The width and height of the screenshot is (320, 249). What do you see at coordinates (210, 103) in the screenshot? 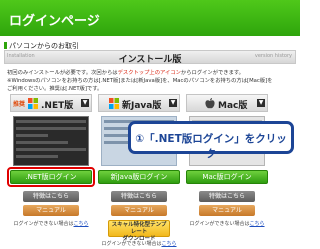
I see `apple-logo-icon` at bounding box center [210, 103].